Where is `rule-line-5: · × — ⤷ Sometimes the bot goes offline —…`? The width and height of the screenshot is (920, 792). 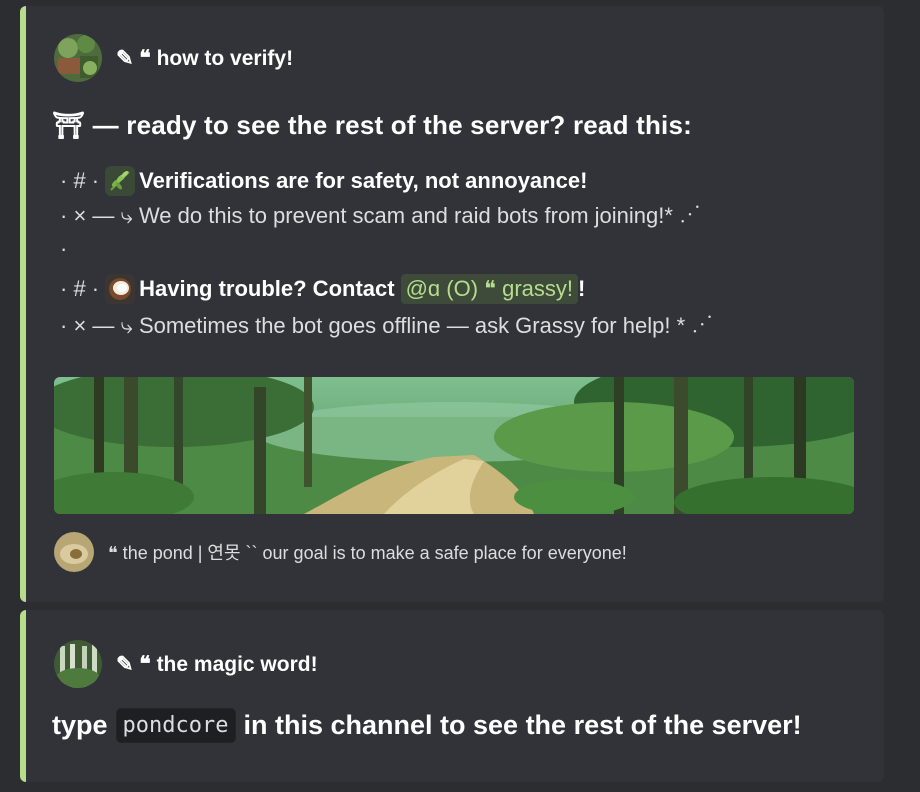 rule-line-5: · × — ⤷ Sometimes the bot goes offline —… is located at coordinates (387, 325).